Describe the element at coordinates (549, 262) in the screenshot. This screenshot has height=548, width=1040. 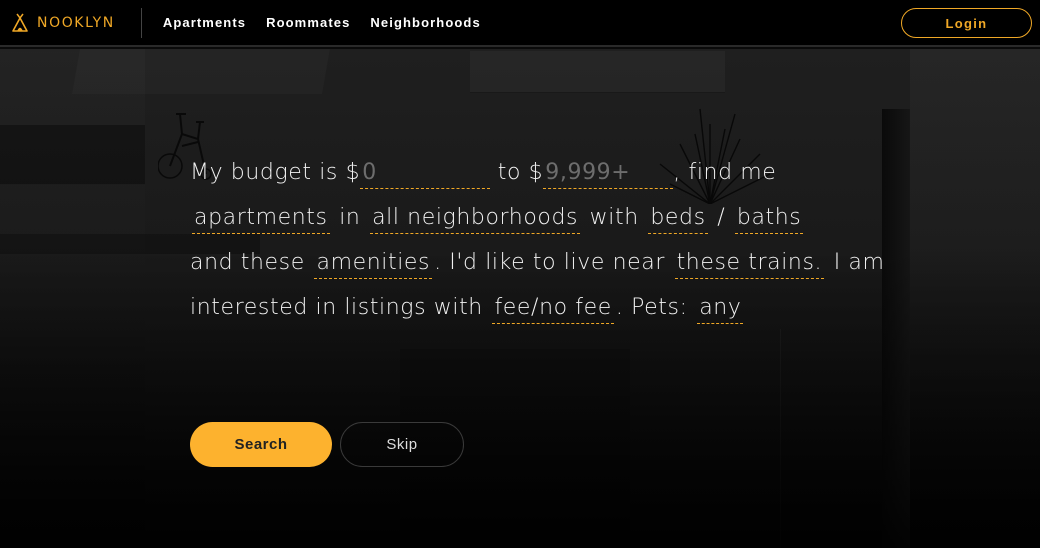
I see `sentence-text: . I'd like to live near` at that location.